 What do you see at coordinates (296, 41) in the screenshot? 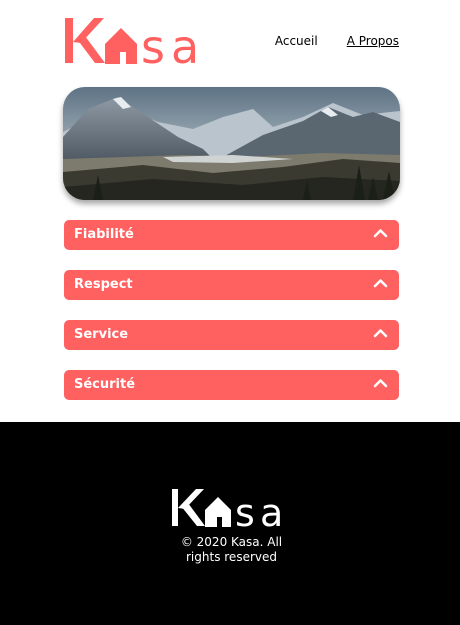
I see `nav-link-accueil: Accueil` at bounding box center [296, 41].